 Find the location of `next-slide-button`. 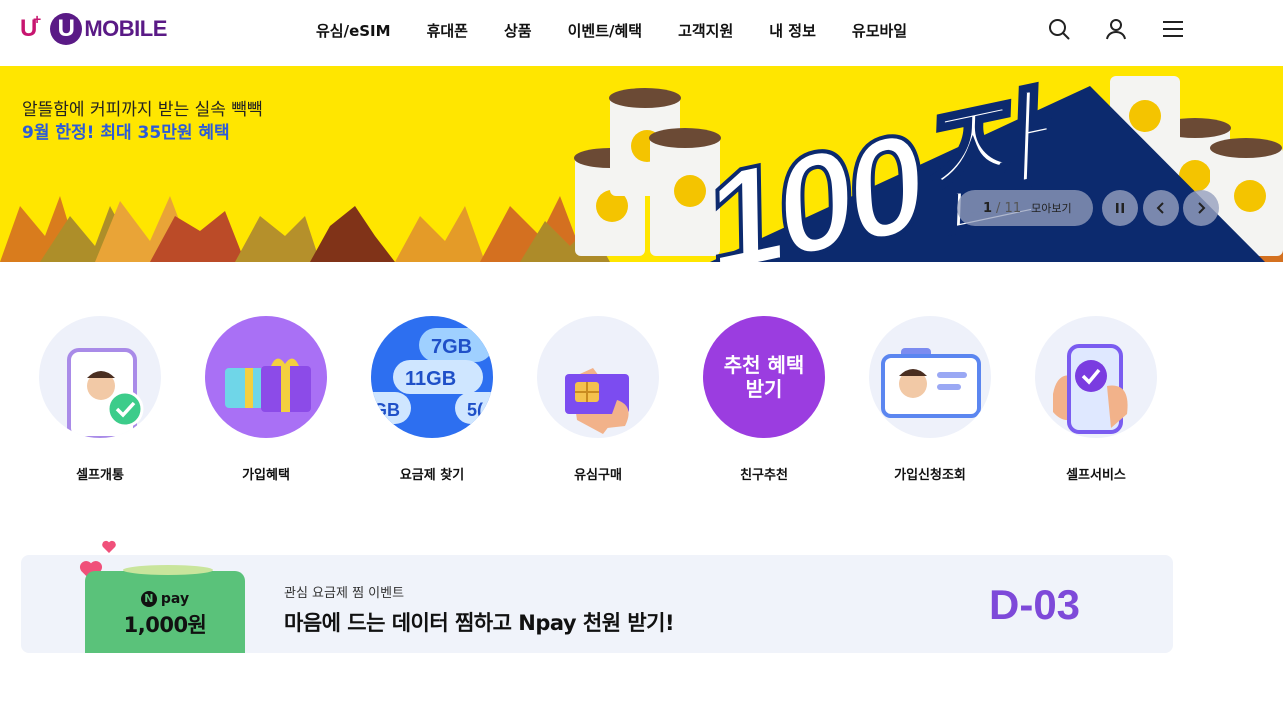

next-slide-button is located at coordinates (1201, 208).